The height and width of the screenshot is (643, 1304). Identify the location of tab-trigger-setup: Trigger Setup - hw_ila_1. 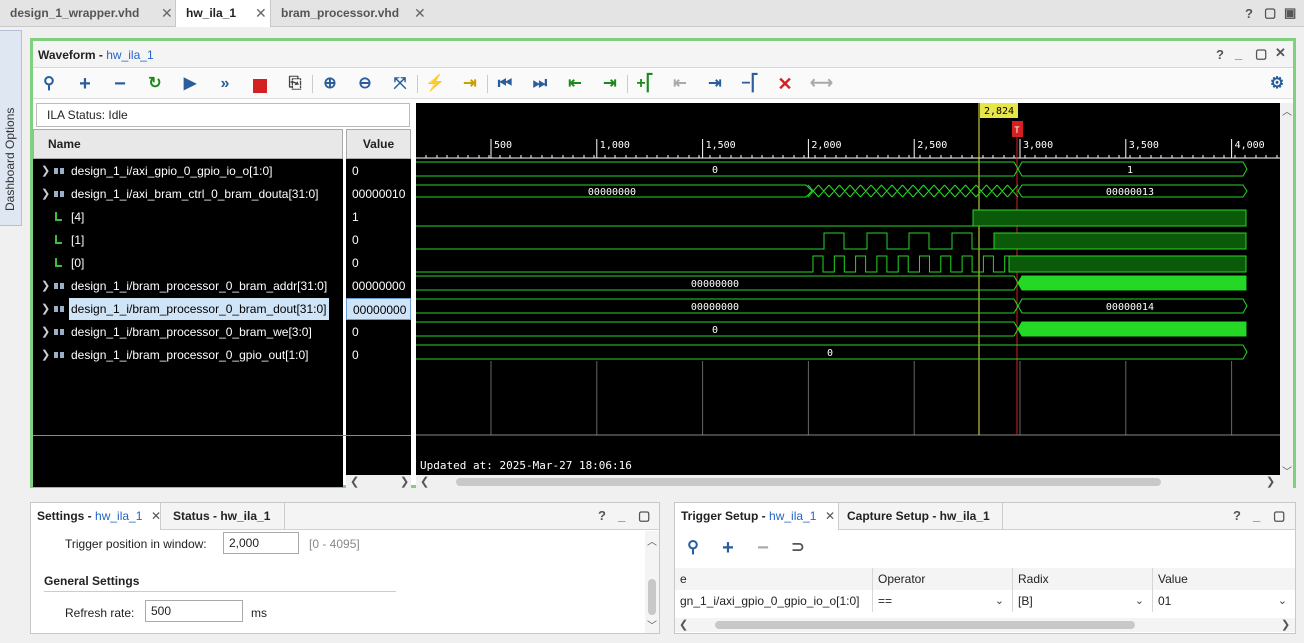
(757, 516).